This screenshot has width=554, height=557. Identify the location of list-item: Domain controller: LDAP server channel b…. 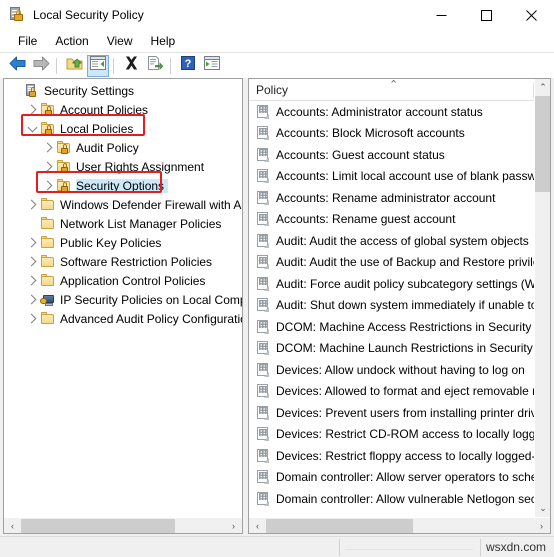
(391, 512).